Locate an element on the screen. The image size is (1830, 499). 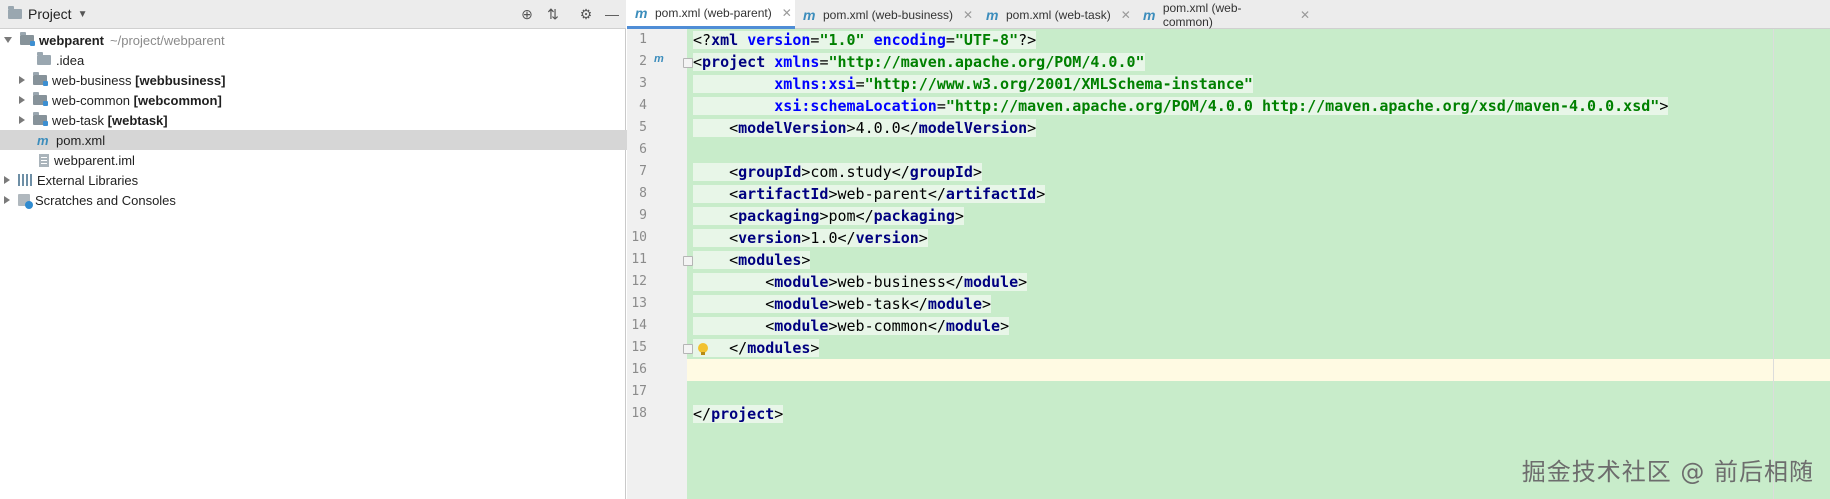
tree-item-label: .idea is located at coordinates (70, 60).